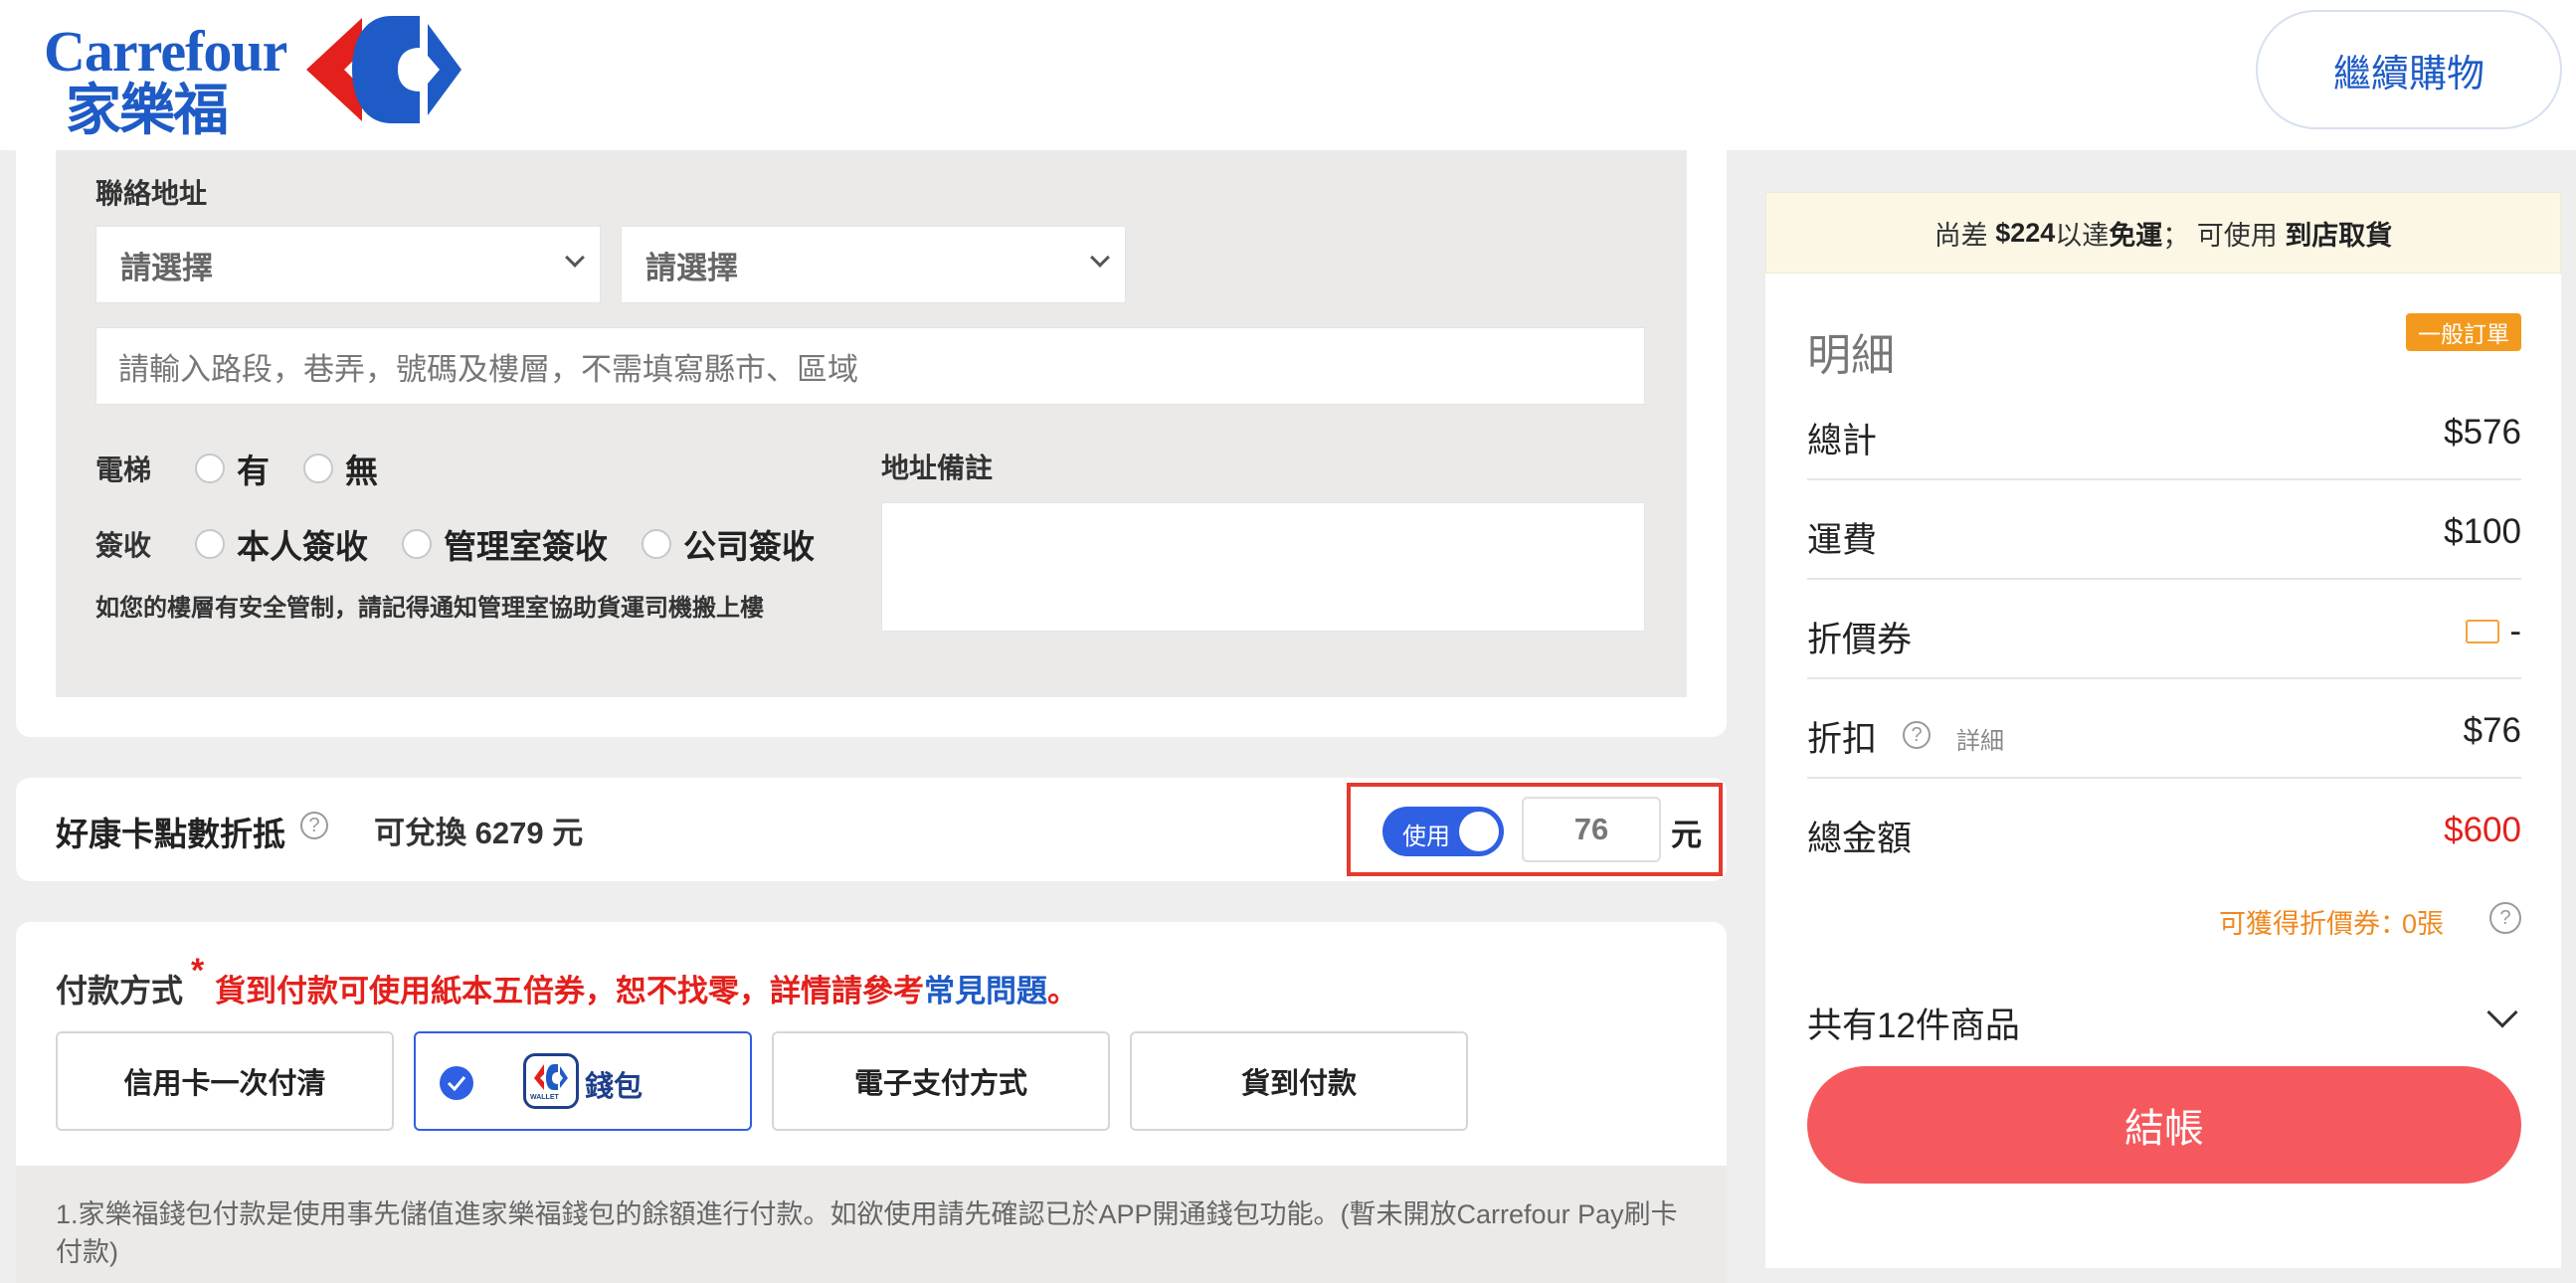 This screenshot has width=2576, height=1283. Describe the element at coordinates (2164, 1125) in the screenshot. I see `checkout-button: 結帳` at that location.